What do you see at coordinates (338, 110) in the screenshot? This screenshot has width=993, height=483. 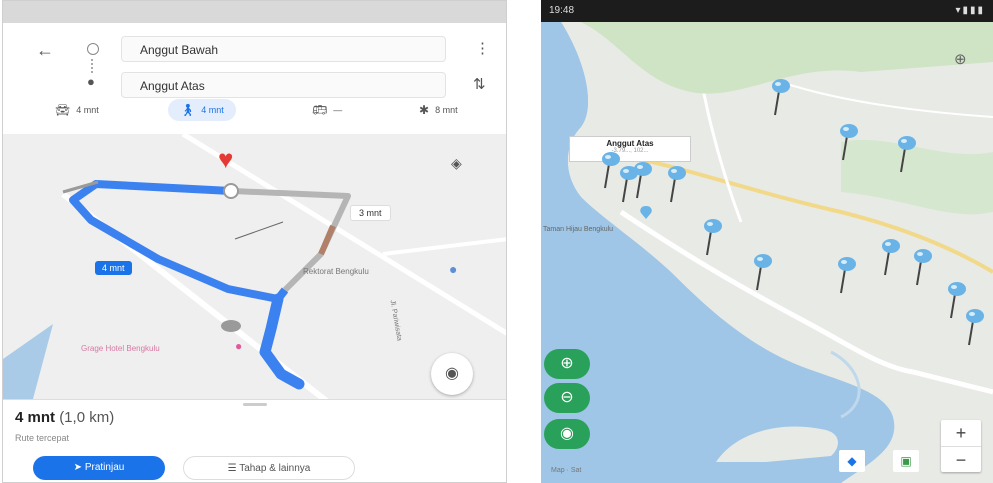 I see `mode-transit-time: —` at bounding box center [338, 110].